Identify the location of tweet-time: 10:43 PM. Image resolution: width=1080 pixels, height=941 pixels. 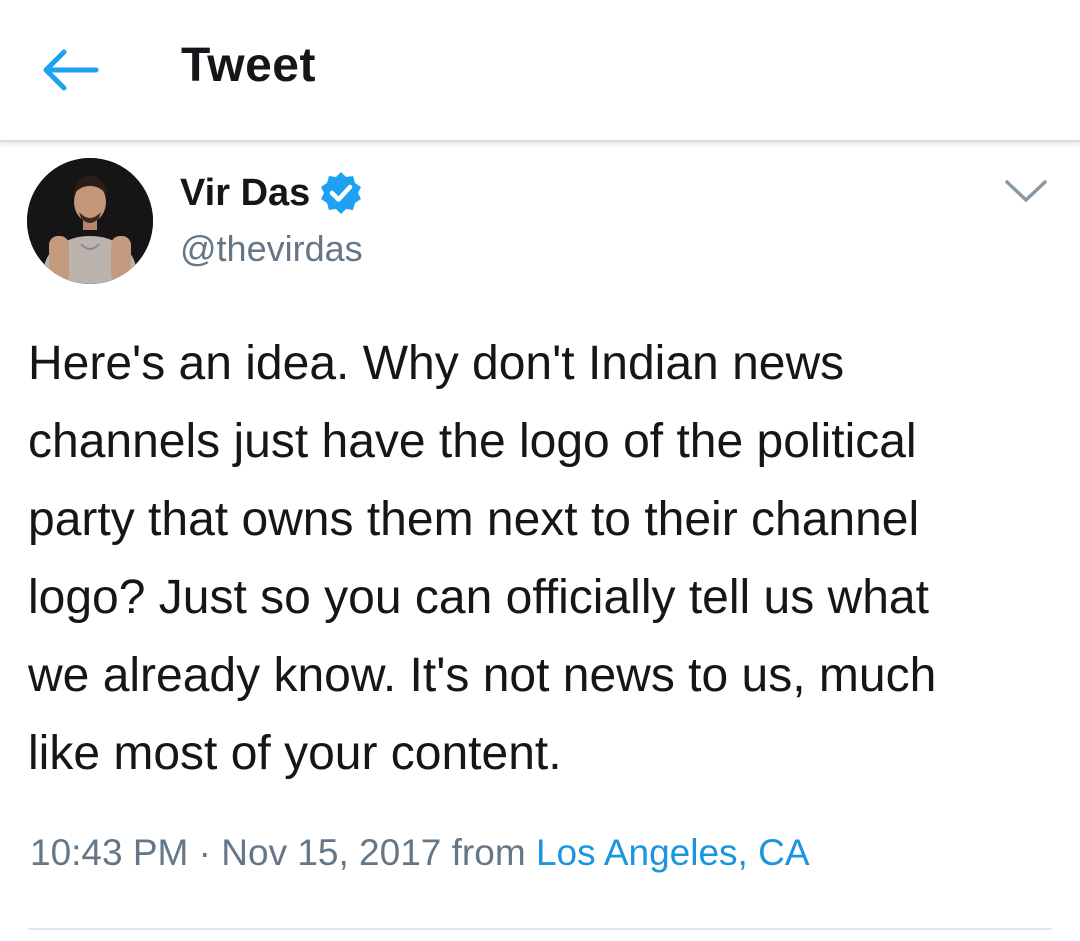
(109, 852).